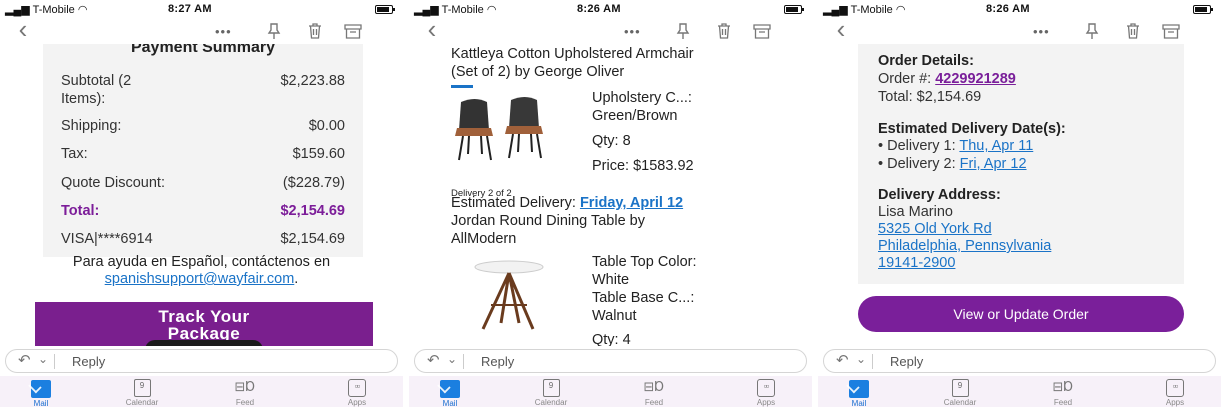 The height and width of the screenshot is (407, 1221). I want to click on order-details-heading: Order Details:, so click(926, 61).